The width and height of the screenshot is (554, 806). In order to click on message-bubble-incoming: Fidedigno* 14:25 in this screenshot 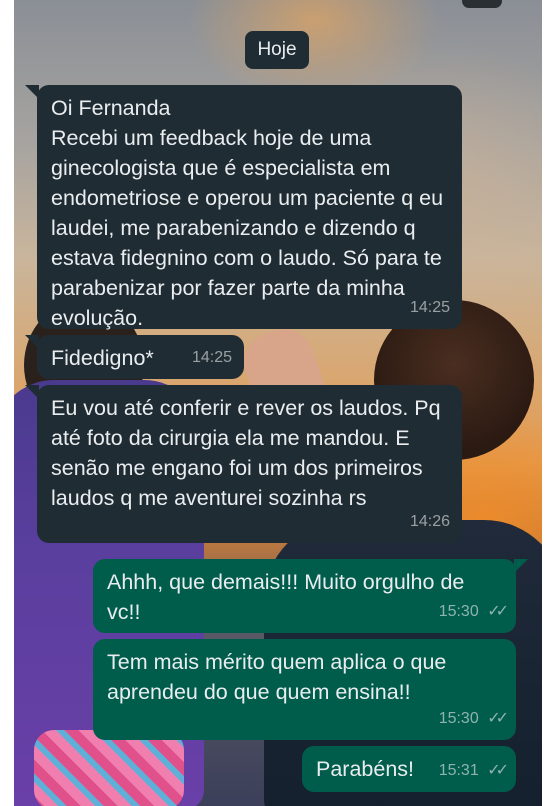, I will do `click(140, 357)`.